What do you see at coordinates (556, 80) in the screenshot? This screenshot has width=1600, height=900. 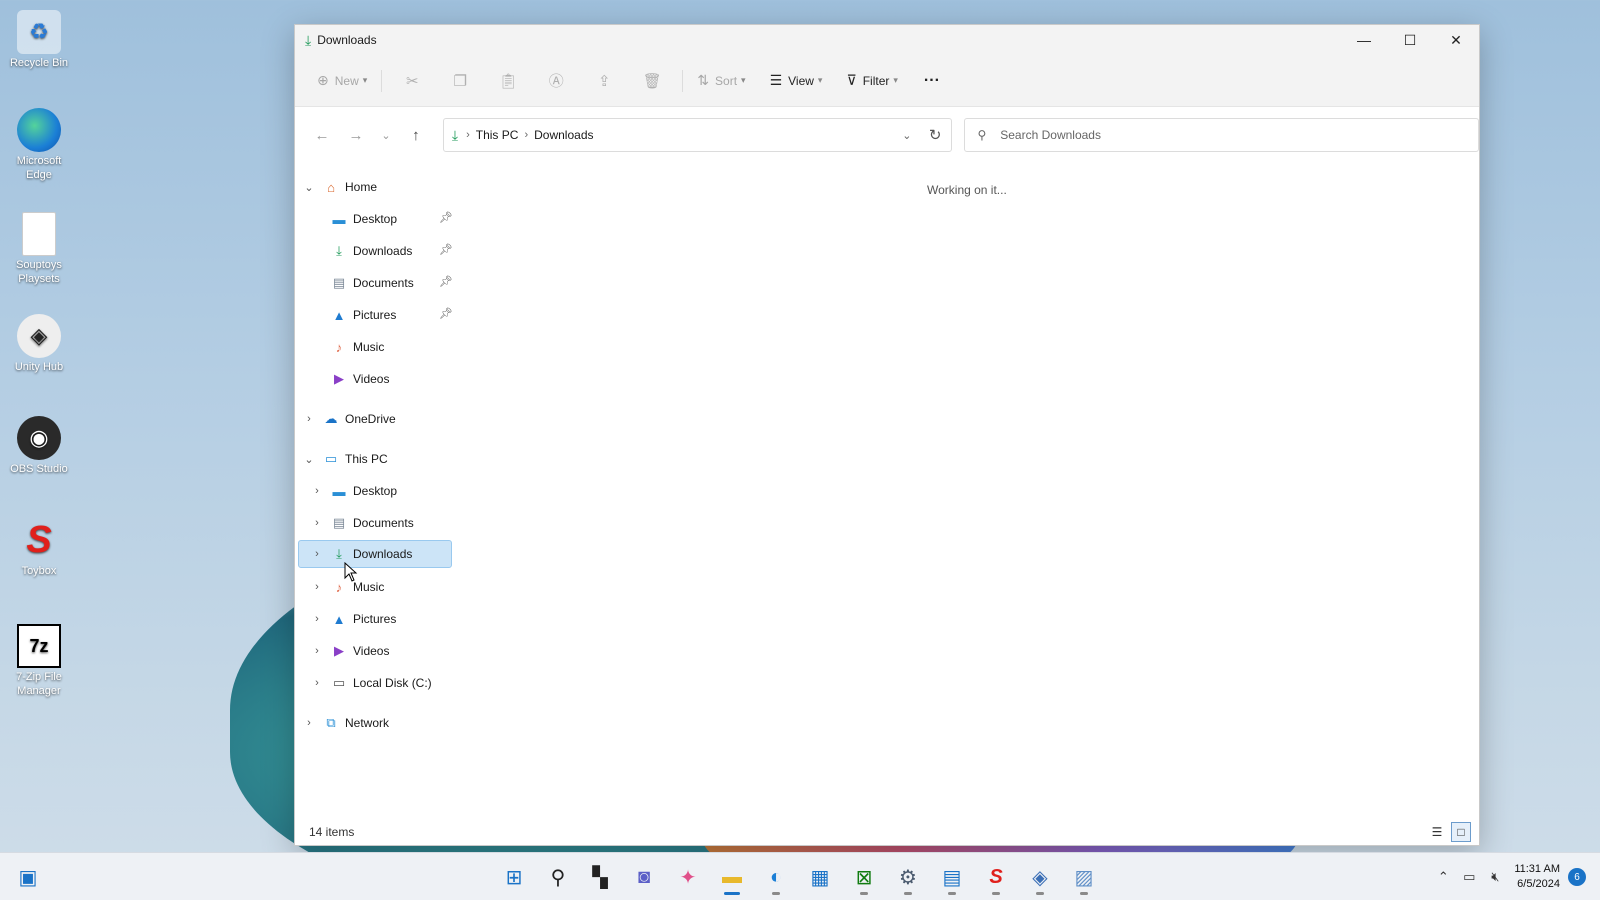 I see `rename-button: Ⓐ` at bounding box center [556, 80].